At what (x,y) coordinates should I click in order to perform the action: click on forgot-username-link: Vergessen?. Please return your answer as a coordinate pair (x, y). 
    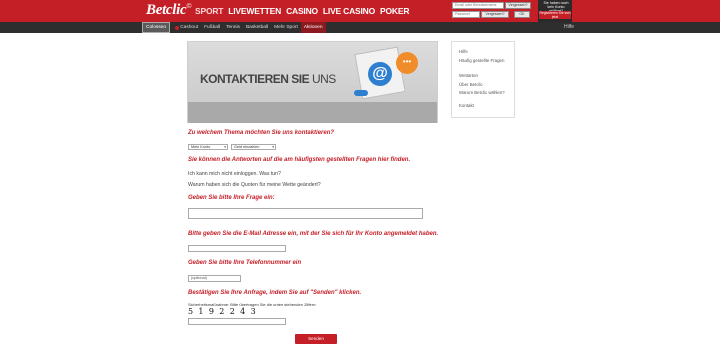
    Looking at the image, I should click on (518, 5).